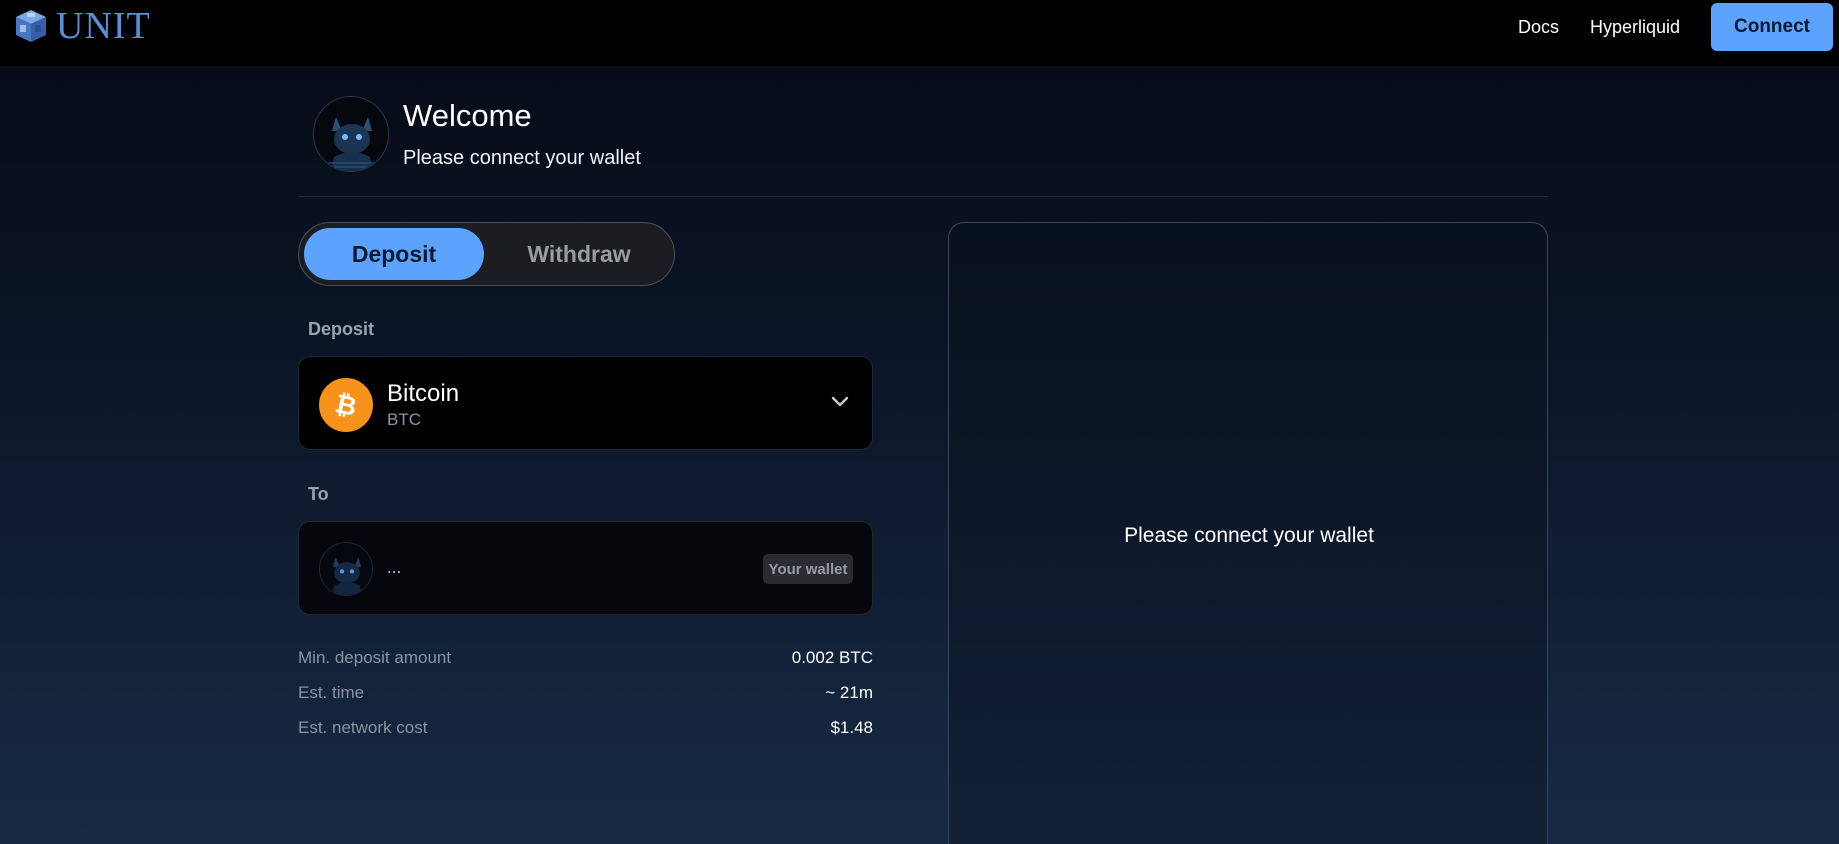 The image size is (1839, 844). I want to click on nav-docs-link: Docs, so click(1538, 27).